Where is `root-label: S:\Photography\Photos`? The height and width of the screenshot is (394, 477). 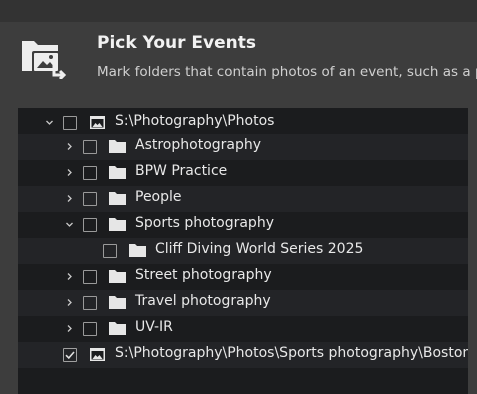
root-label: S:\Photography\Photos is located at coordinates (195, 121).